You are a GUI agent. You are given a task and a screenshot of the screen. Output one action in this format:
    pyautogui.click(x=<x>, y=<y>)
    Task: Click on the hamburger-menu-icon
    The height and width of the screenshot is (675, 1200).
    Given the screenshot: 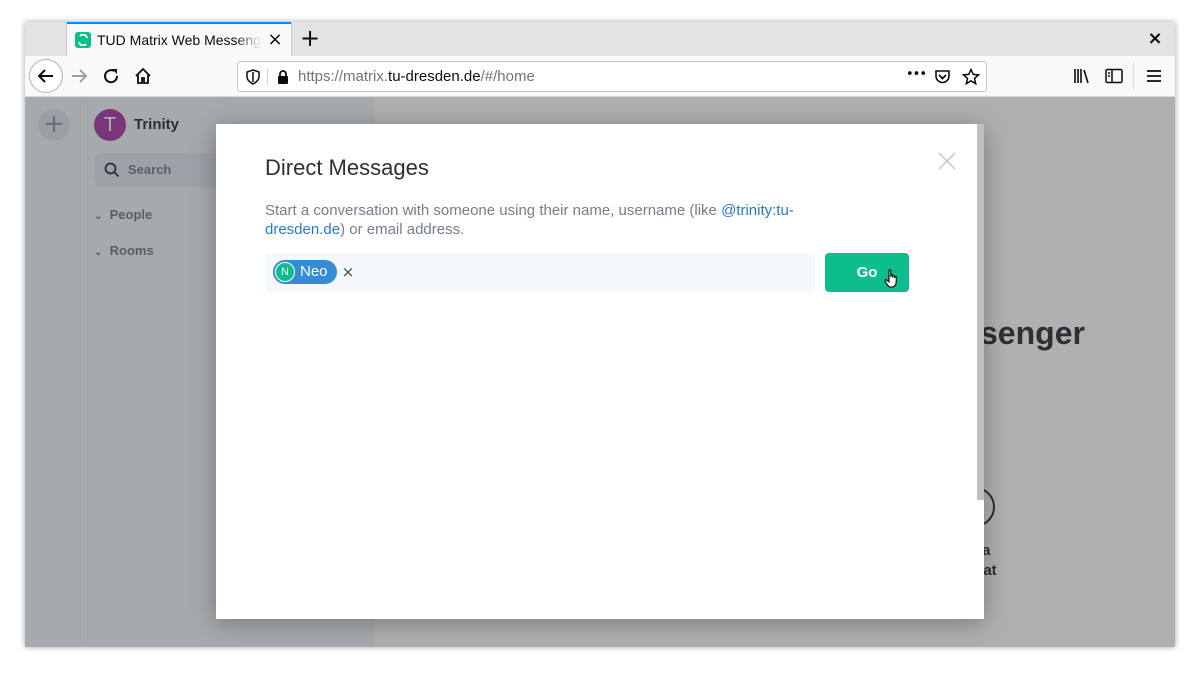 What is the action you would take?
    pyautogui.click(x=1154, y=76)
    